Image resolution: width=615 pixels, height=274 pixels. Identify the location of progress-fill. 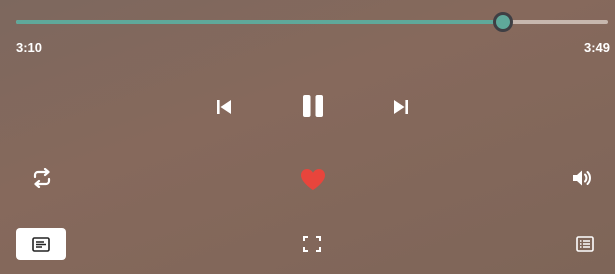
(259, 22).